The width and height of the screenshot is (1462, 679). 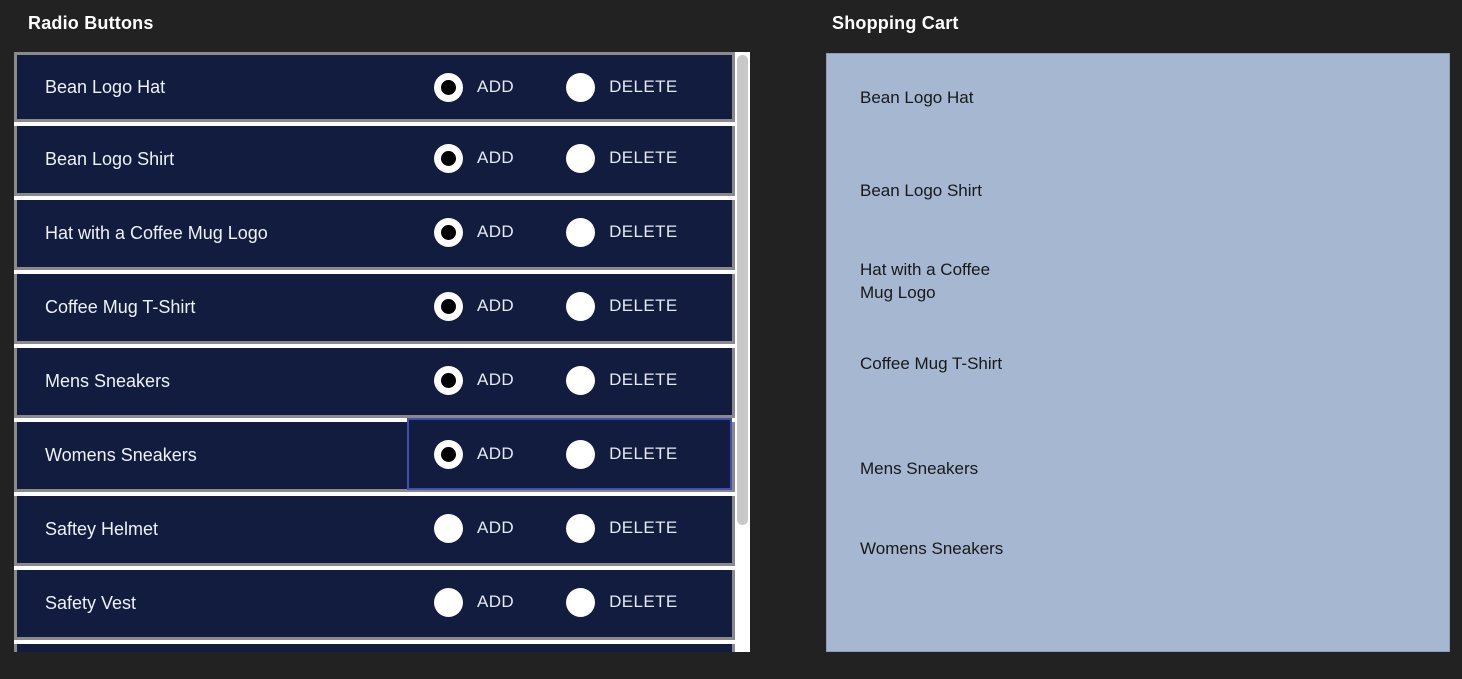 What do you see at coordinates (374, 605) in the screenshot?
I see `radio-row: Safety Vest ADD DELETE` at bounding box center [374, 605].